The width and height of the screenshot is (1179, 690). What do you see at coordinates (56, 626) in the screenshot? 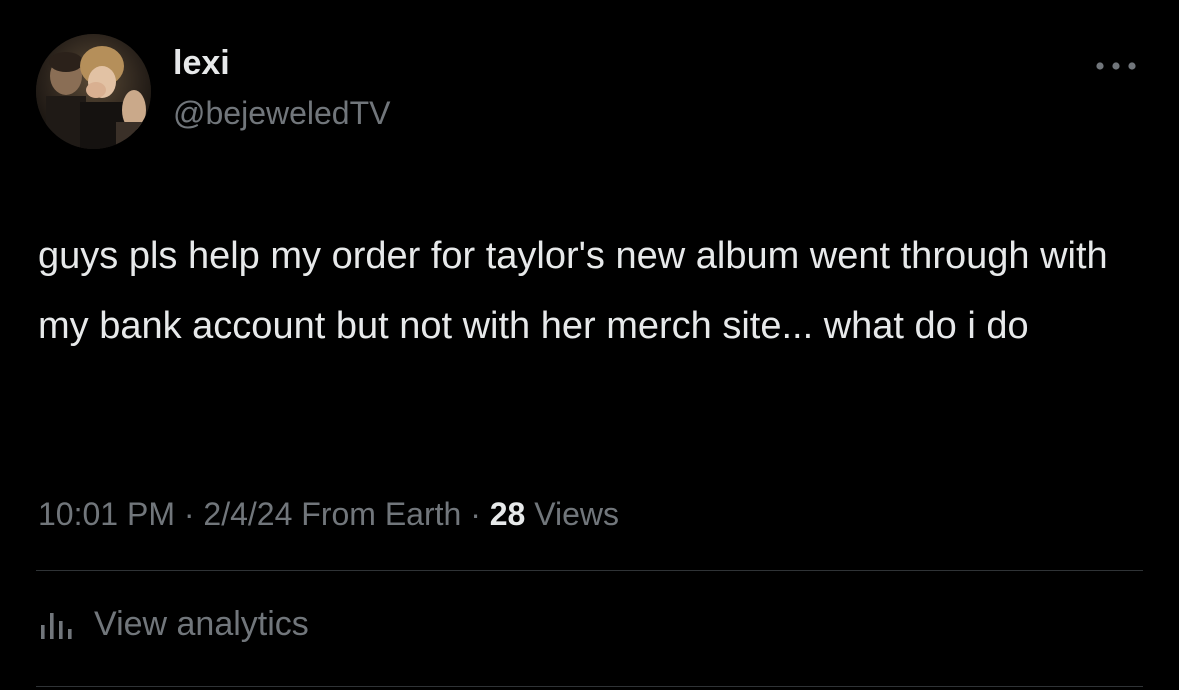
I see `bar-chart-icon` at bounding box center [56, 626].